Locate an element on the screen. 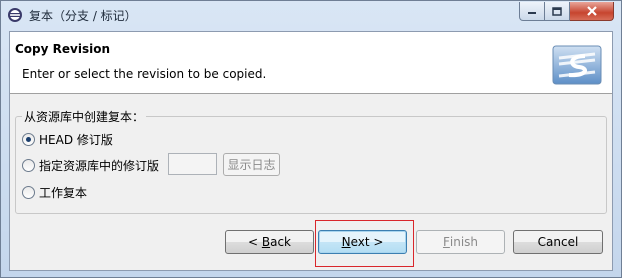  window-title: 复本（分支 / 标记） is located at coordinates (83, 16).